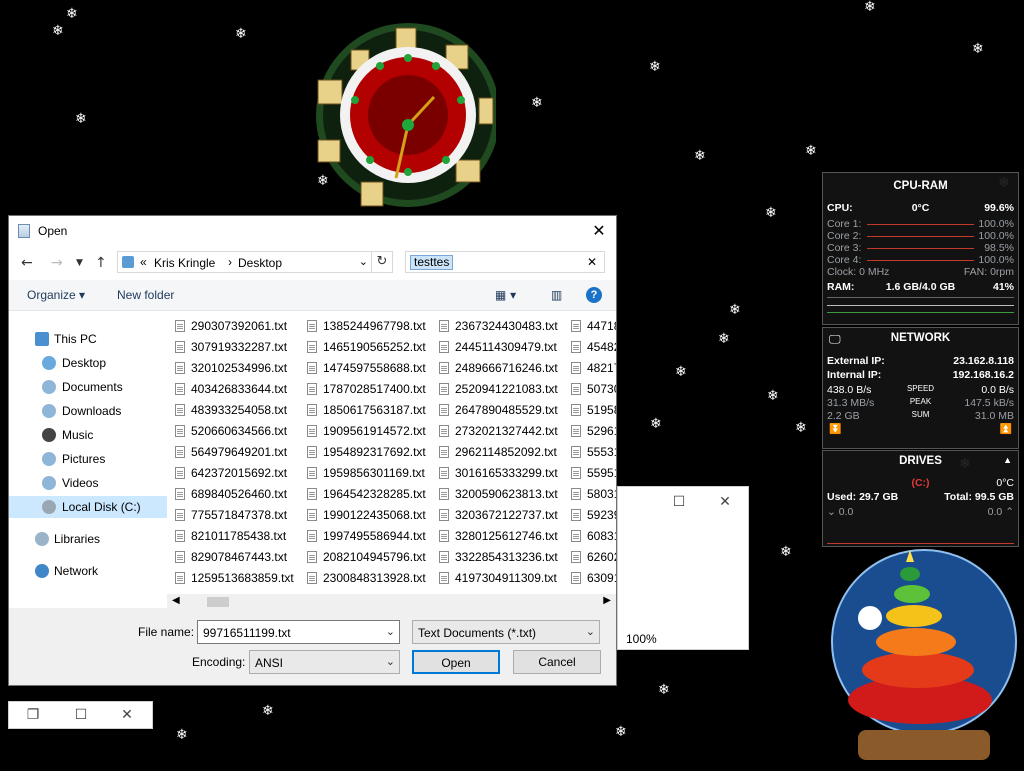  Describe the element at coordinates (88, 539) in the screenshot. I see `nav-libraries: Libraries` at that location.